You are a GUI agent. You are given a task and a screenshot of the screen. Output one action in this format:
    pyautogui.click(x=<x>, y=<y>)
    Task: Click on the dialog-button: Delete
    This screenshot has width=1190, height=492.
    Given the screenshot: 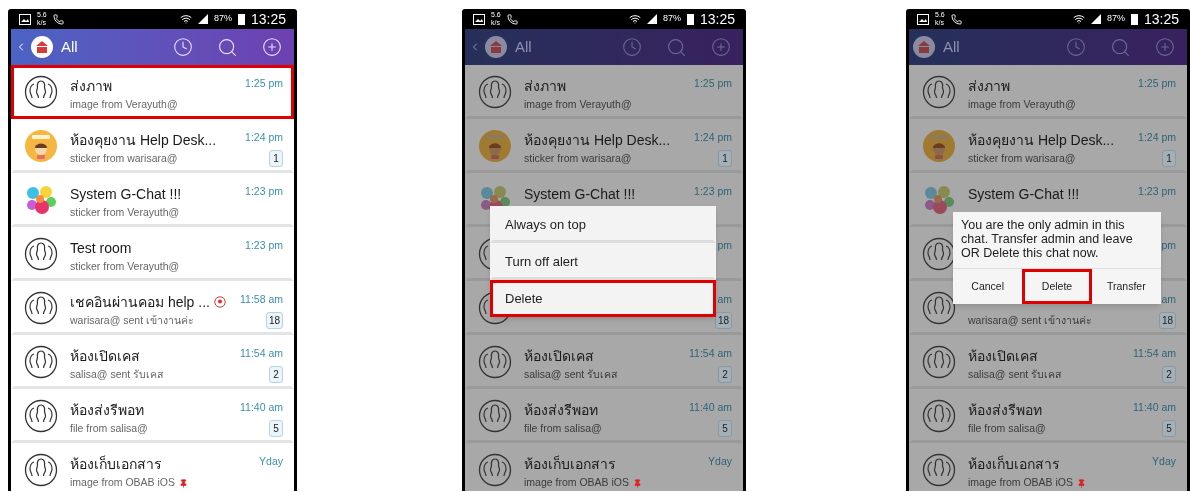 What is the action you would take?
    pyautogui.click(x=1057, y=286)
    